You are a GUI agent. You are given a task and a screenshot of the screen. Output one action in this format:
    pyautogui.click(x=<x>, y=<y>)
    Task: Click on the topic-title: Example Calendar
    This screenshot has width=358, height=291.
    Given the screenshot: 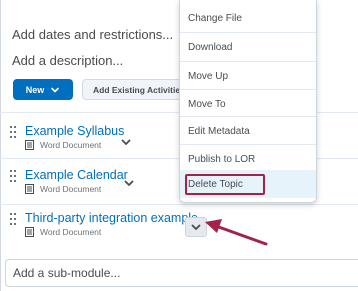 What is the action you would take?
    pyautogui.click(x=76, y=175)
    